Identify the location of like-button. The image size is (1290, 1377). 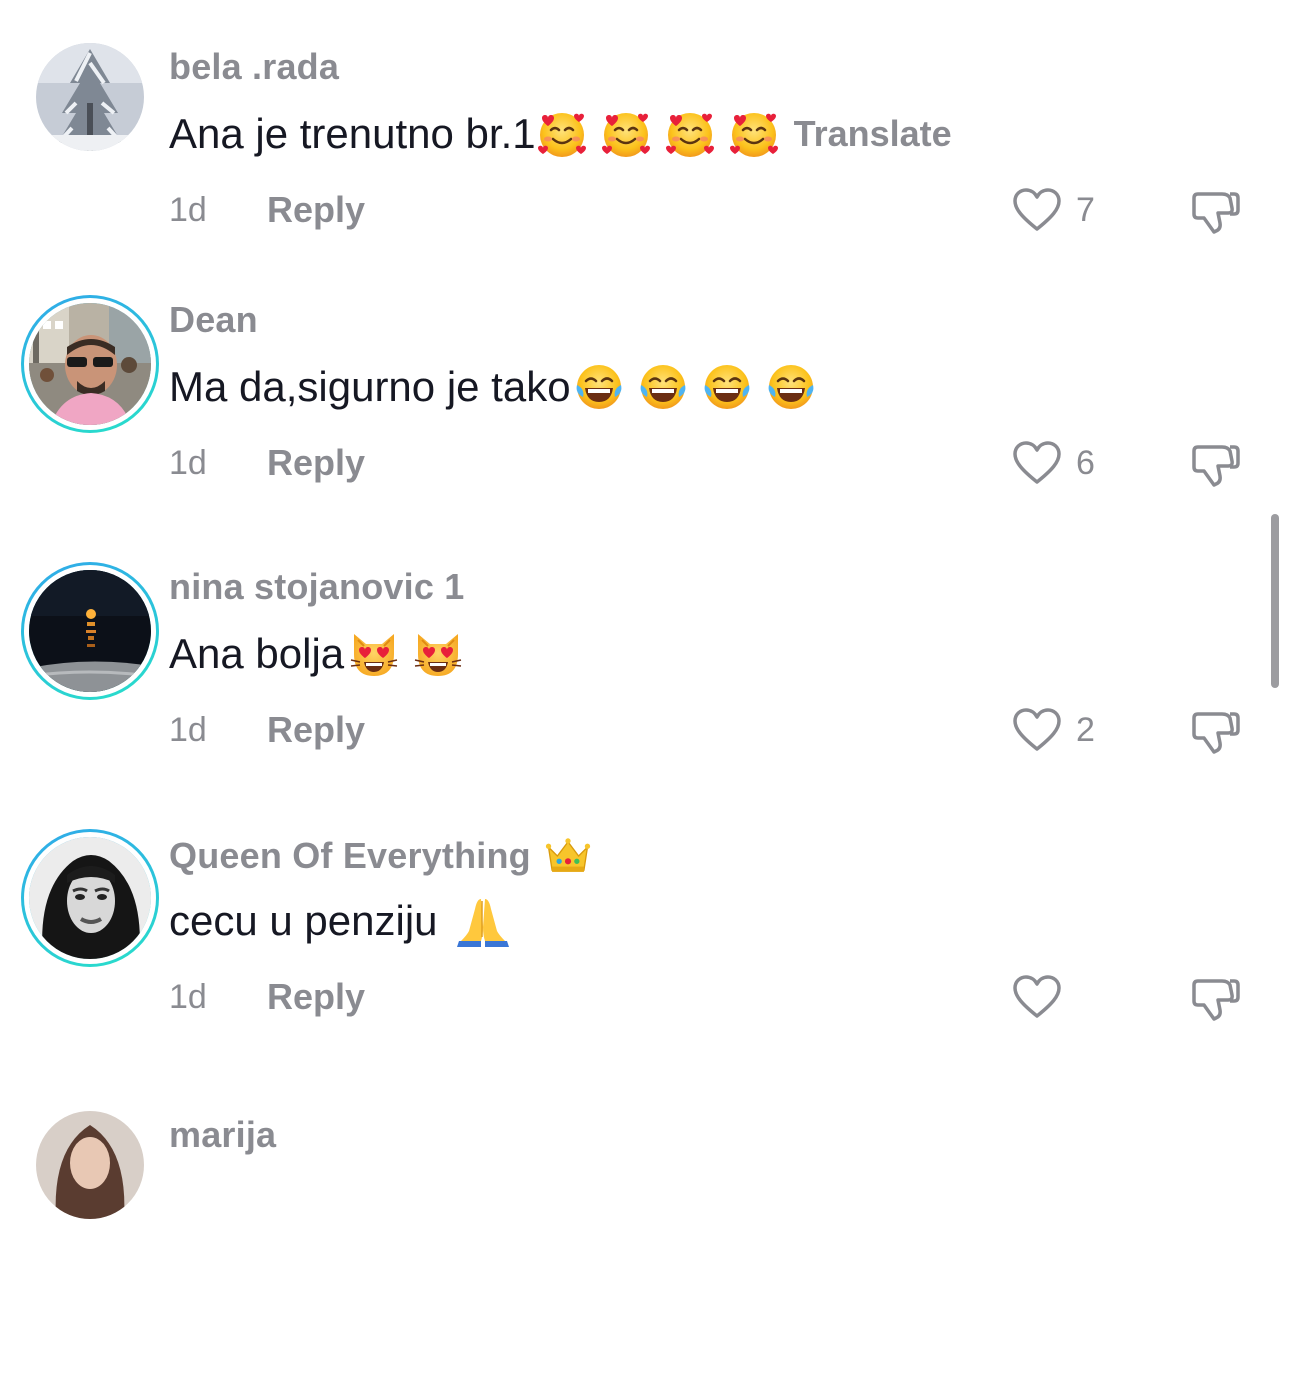
(1056, 997).